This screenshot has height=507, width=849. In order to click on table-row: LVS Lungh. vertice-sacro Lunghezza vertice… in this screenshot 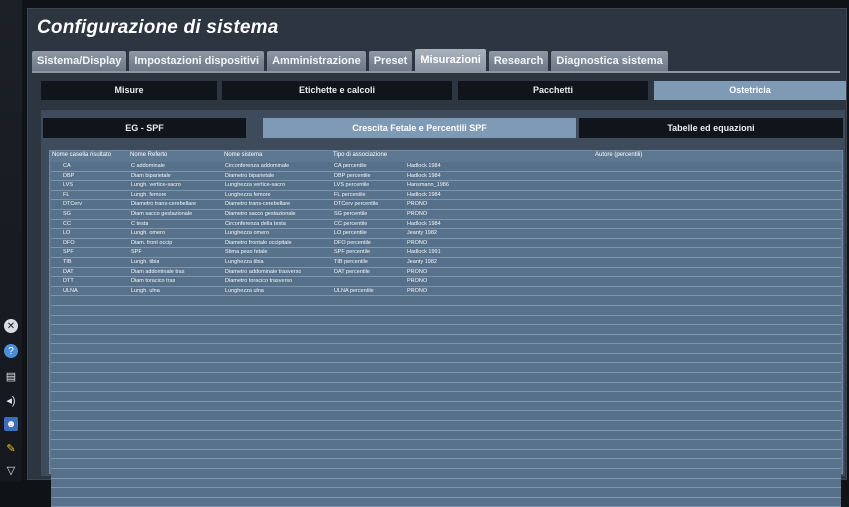, I will do `click(446, 186)`.